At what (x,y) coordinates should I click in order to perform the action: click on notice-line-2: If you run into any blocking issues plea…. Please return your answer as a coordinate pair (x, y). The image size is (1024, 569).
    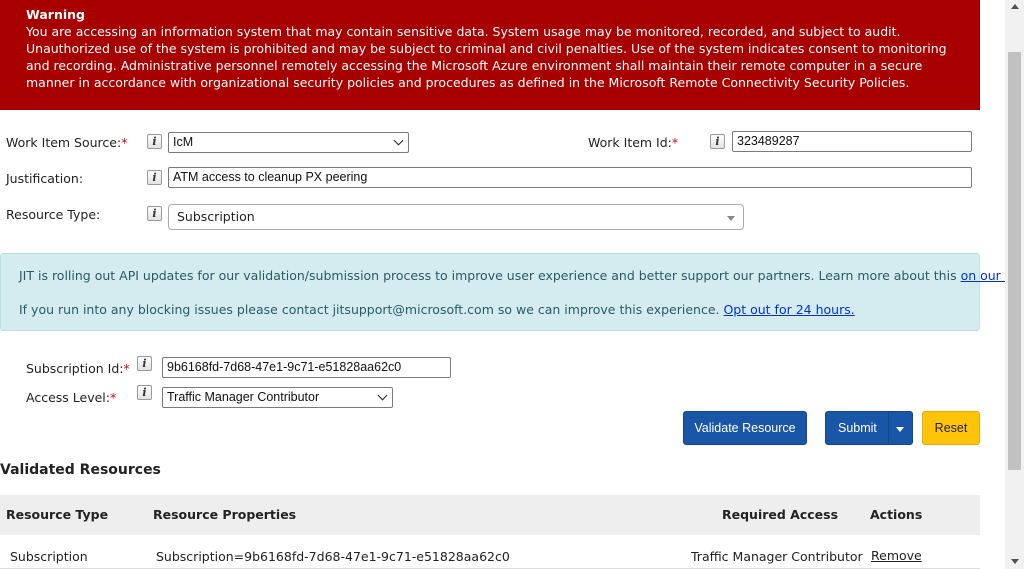
    Looking at the image, I should click on (437, 309).